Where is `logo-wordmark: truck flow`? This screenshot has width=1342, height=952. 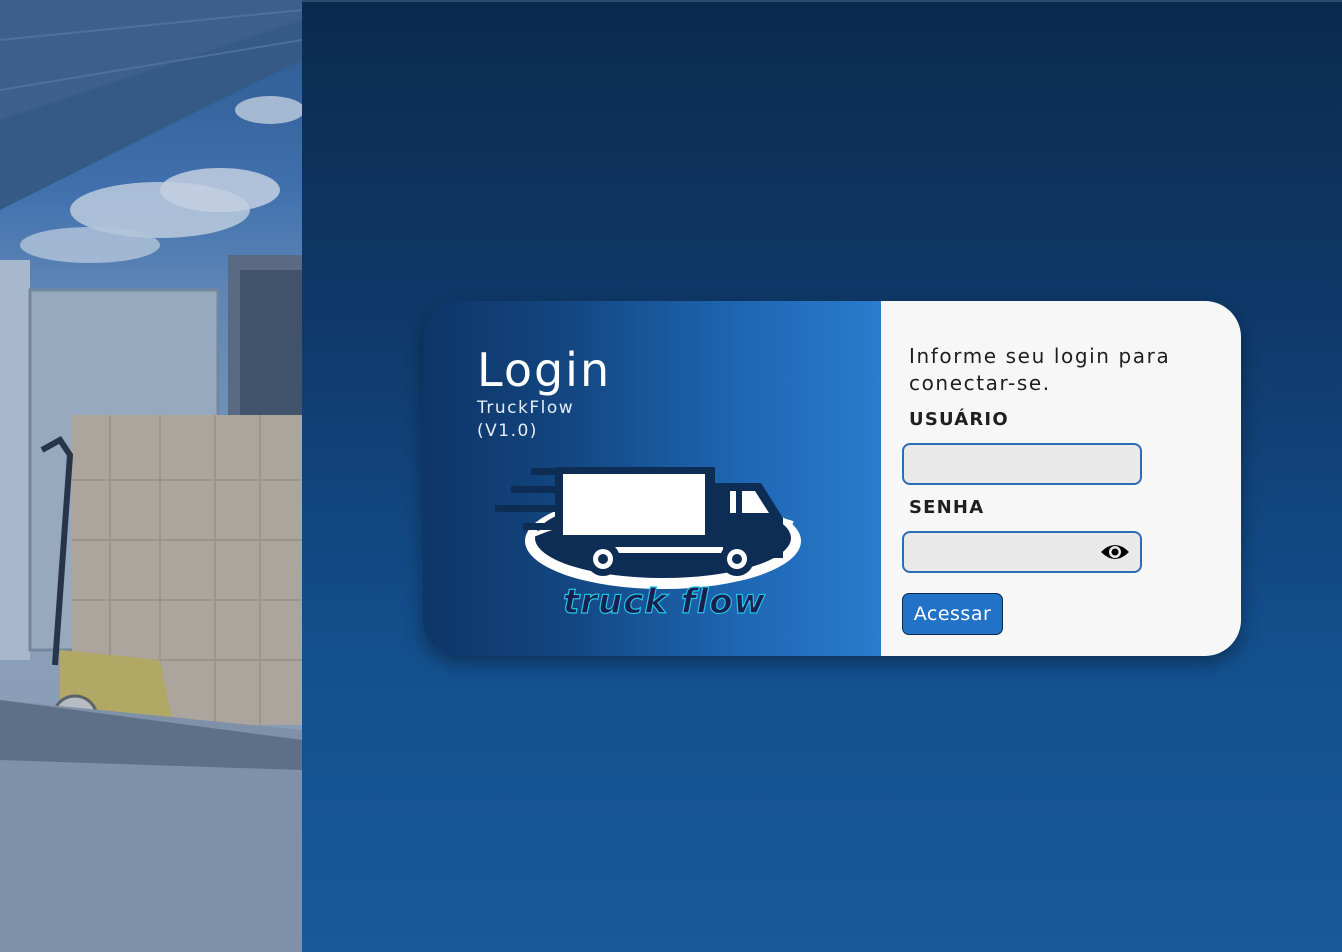 logo-wordmark: truck flow is located at coordinates (664, 602).